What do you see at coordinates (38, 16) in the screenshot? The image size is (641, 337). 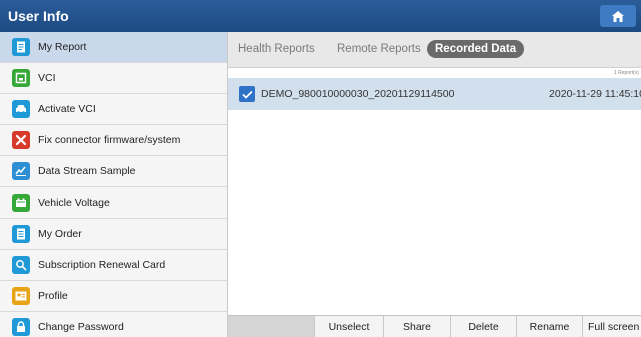 I see `page-title: User Info` at bounding box center [38, 16].